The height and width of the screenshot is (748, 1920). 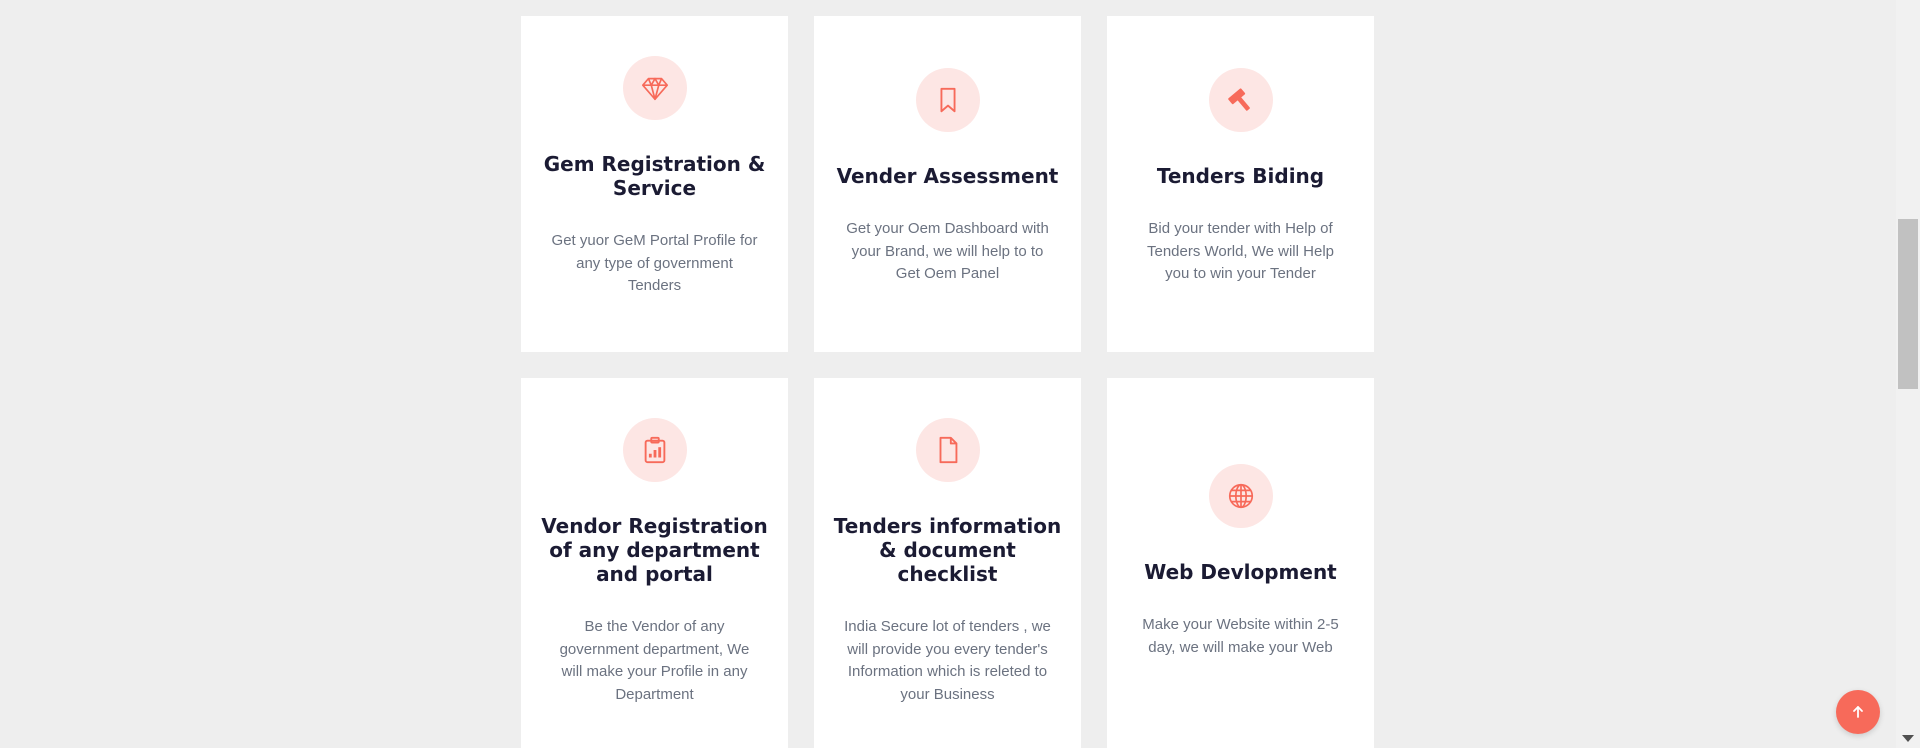 What do you see at coordinates (1908, 304) in the screenshot?
I see `scrollbar-thumb` at bounding box center [1908, 304].